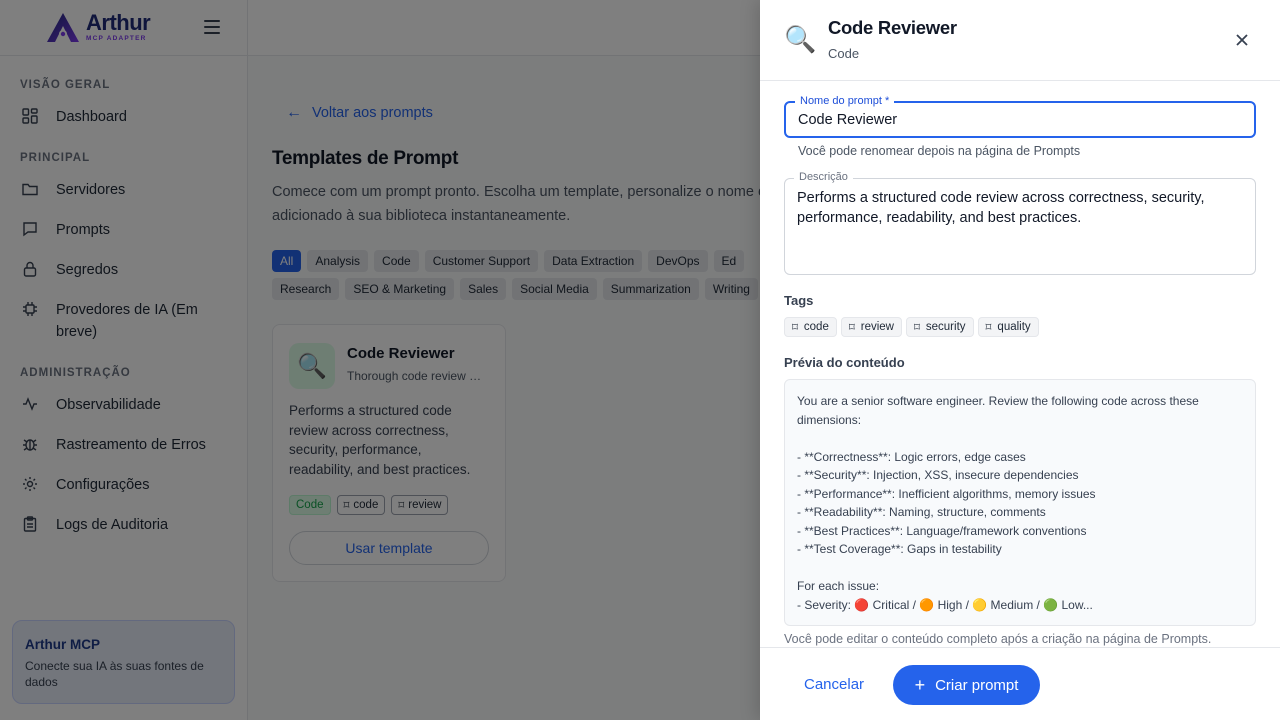 Image resolution: width=1280 pixels, height=720 pixels. What do you see at coordinates (845, 101) in the screenshot?
I see `prompt-name-label: Nome do prompt *` at bounding box center [845, 101].